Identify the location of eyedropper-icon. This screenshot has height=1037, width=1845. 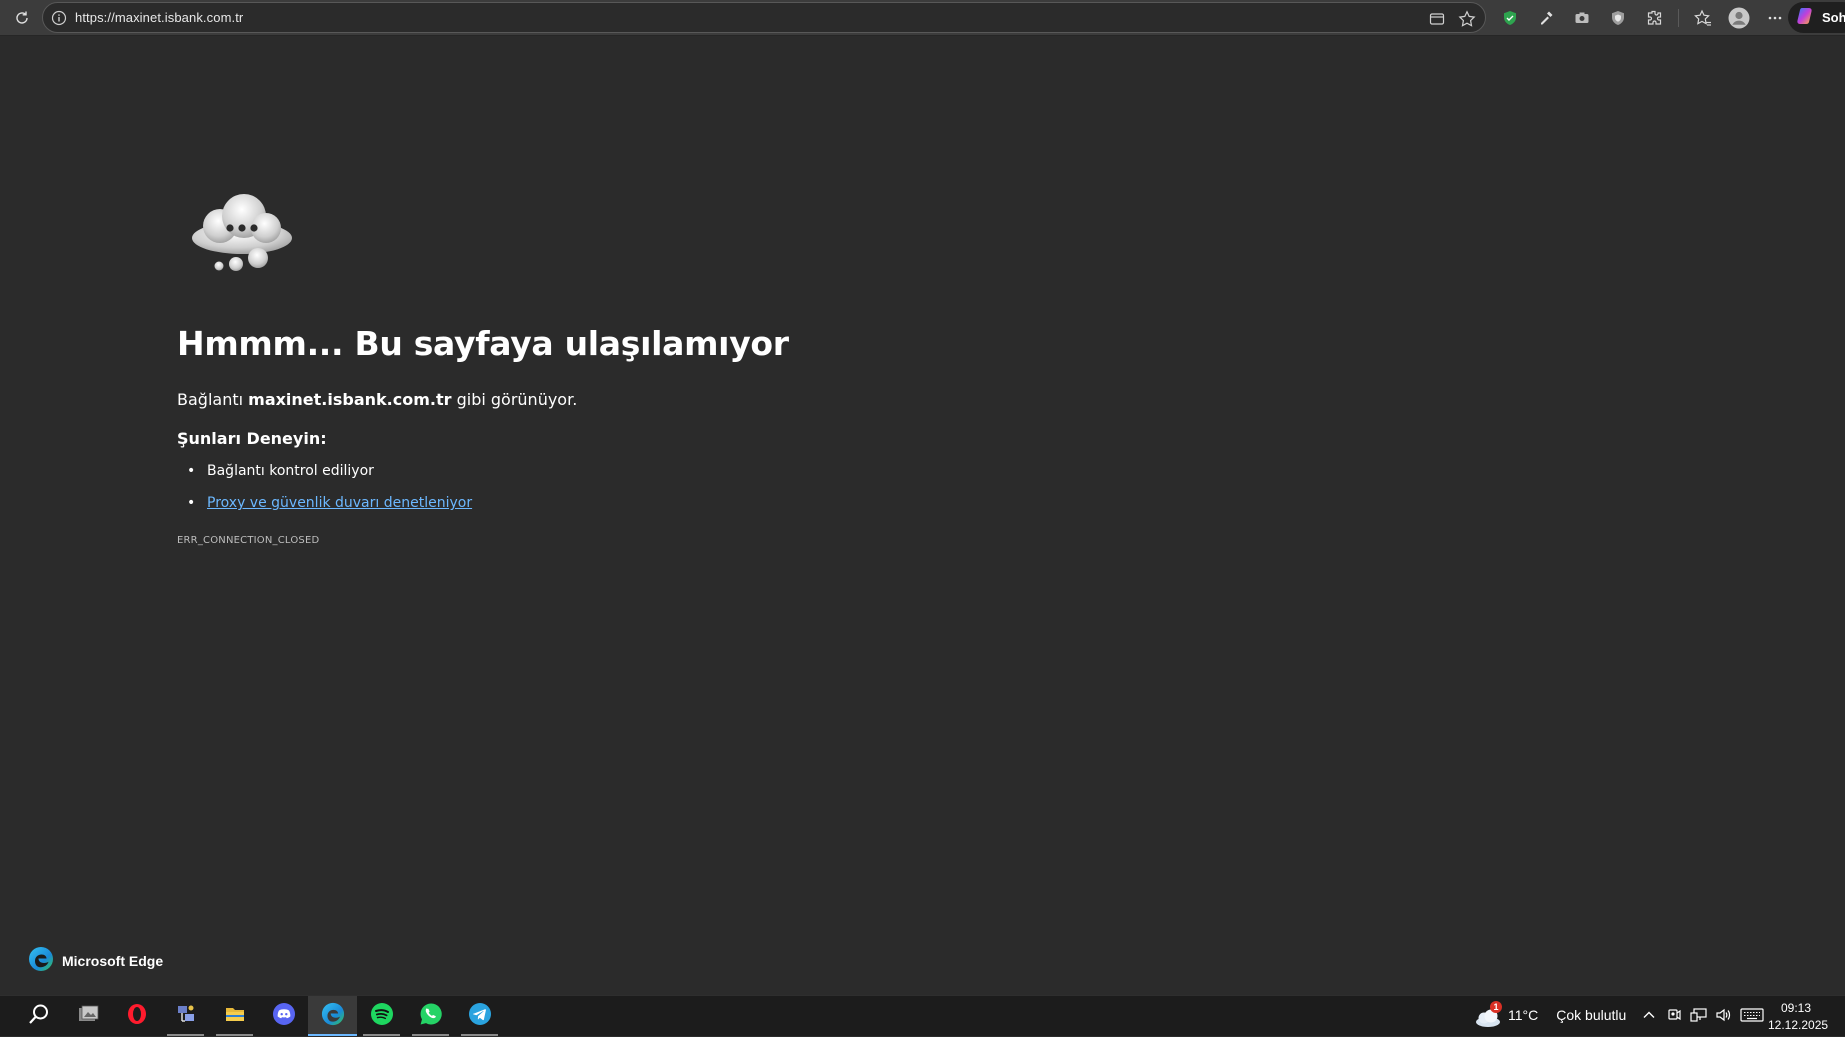
(1546, 18).